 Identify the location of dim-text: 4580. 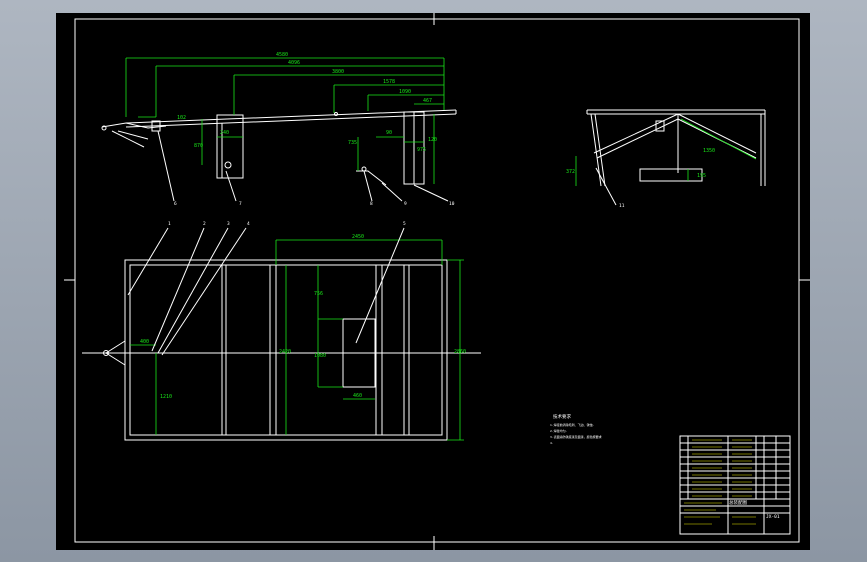
(282, 55).